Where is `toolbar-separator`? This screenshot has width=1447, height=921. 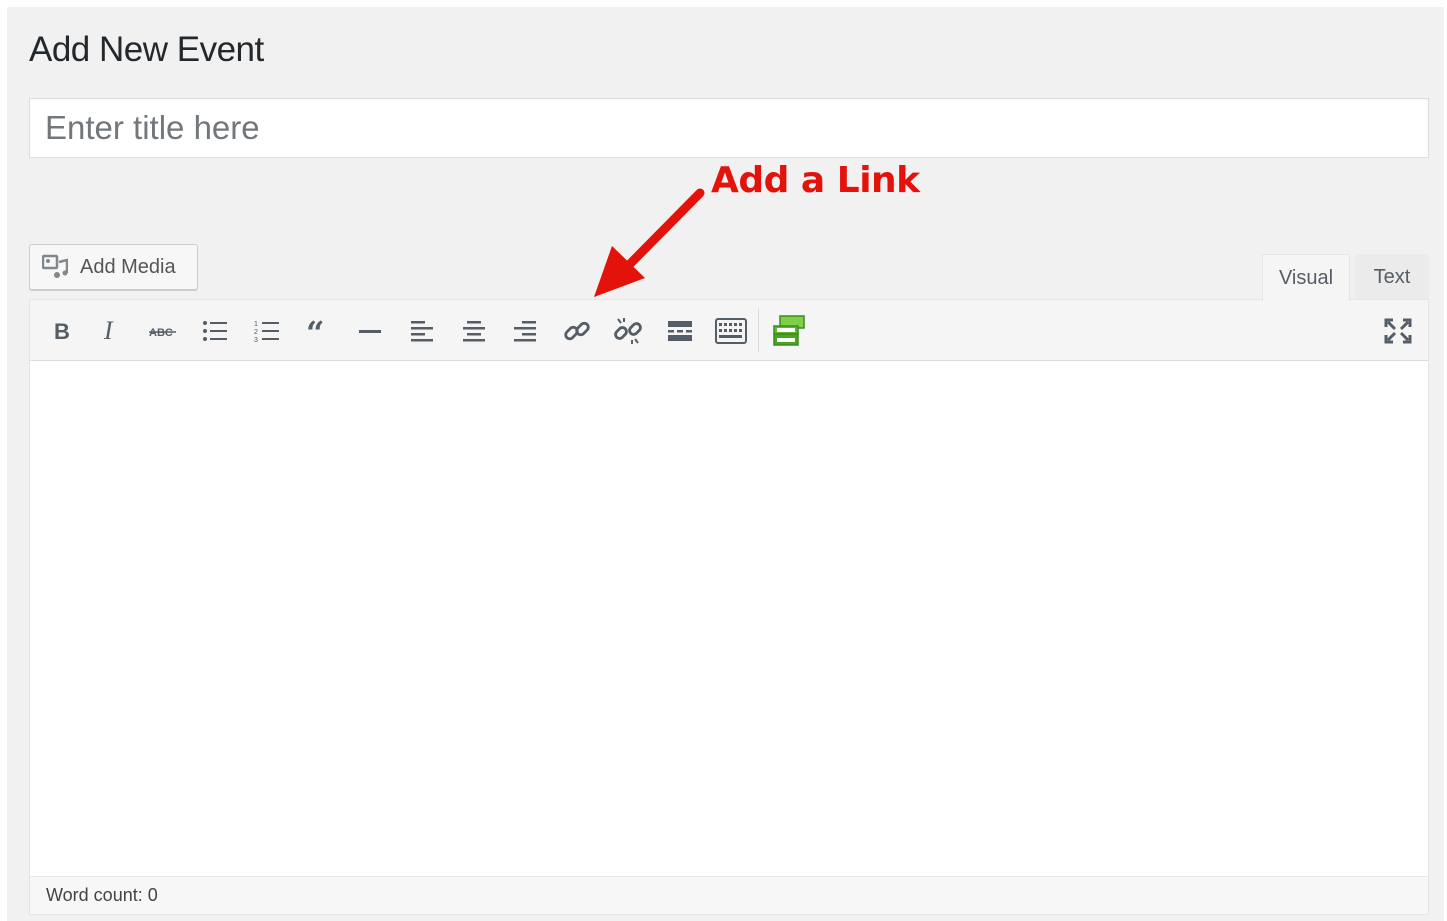
toolbar-separator is located at coordinates (758, 330).